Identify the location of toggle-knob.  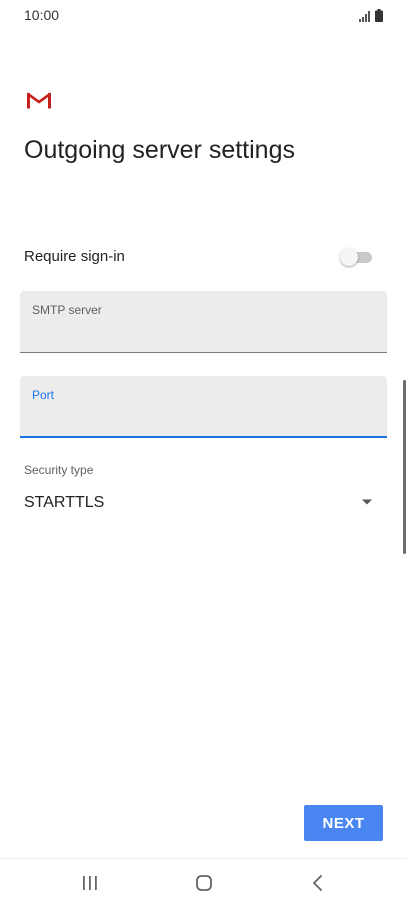
(349, 257).